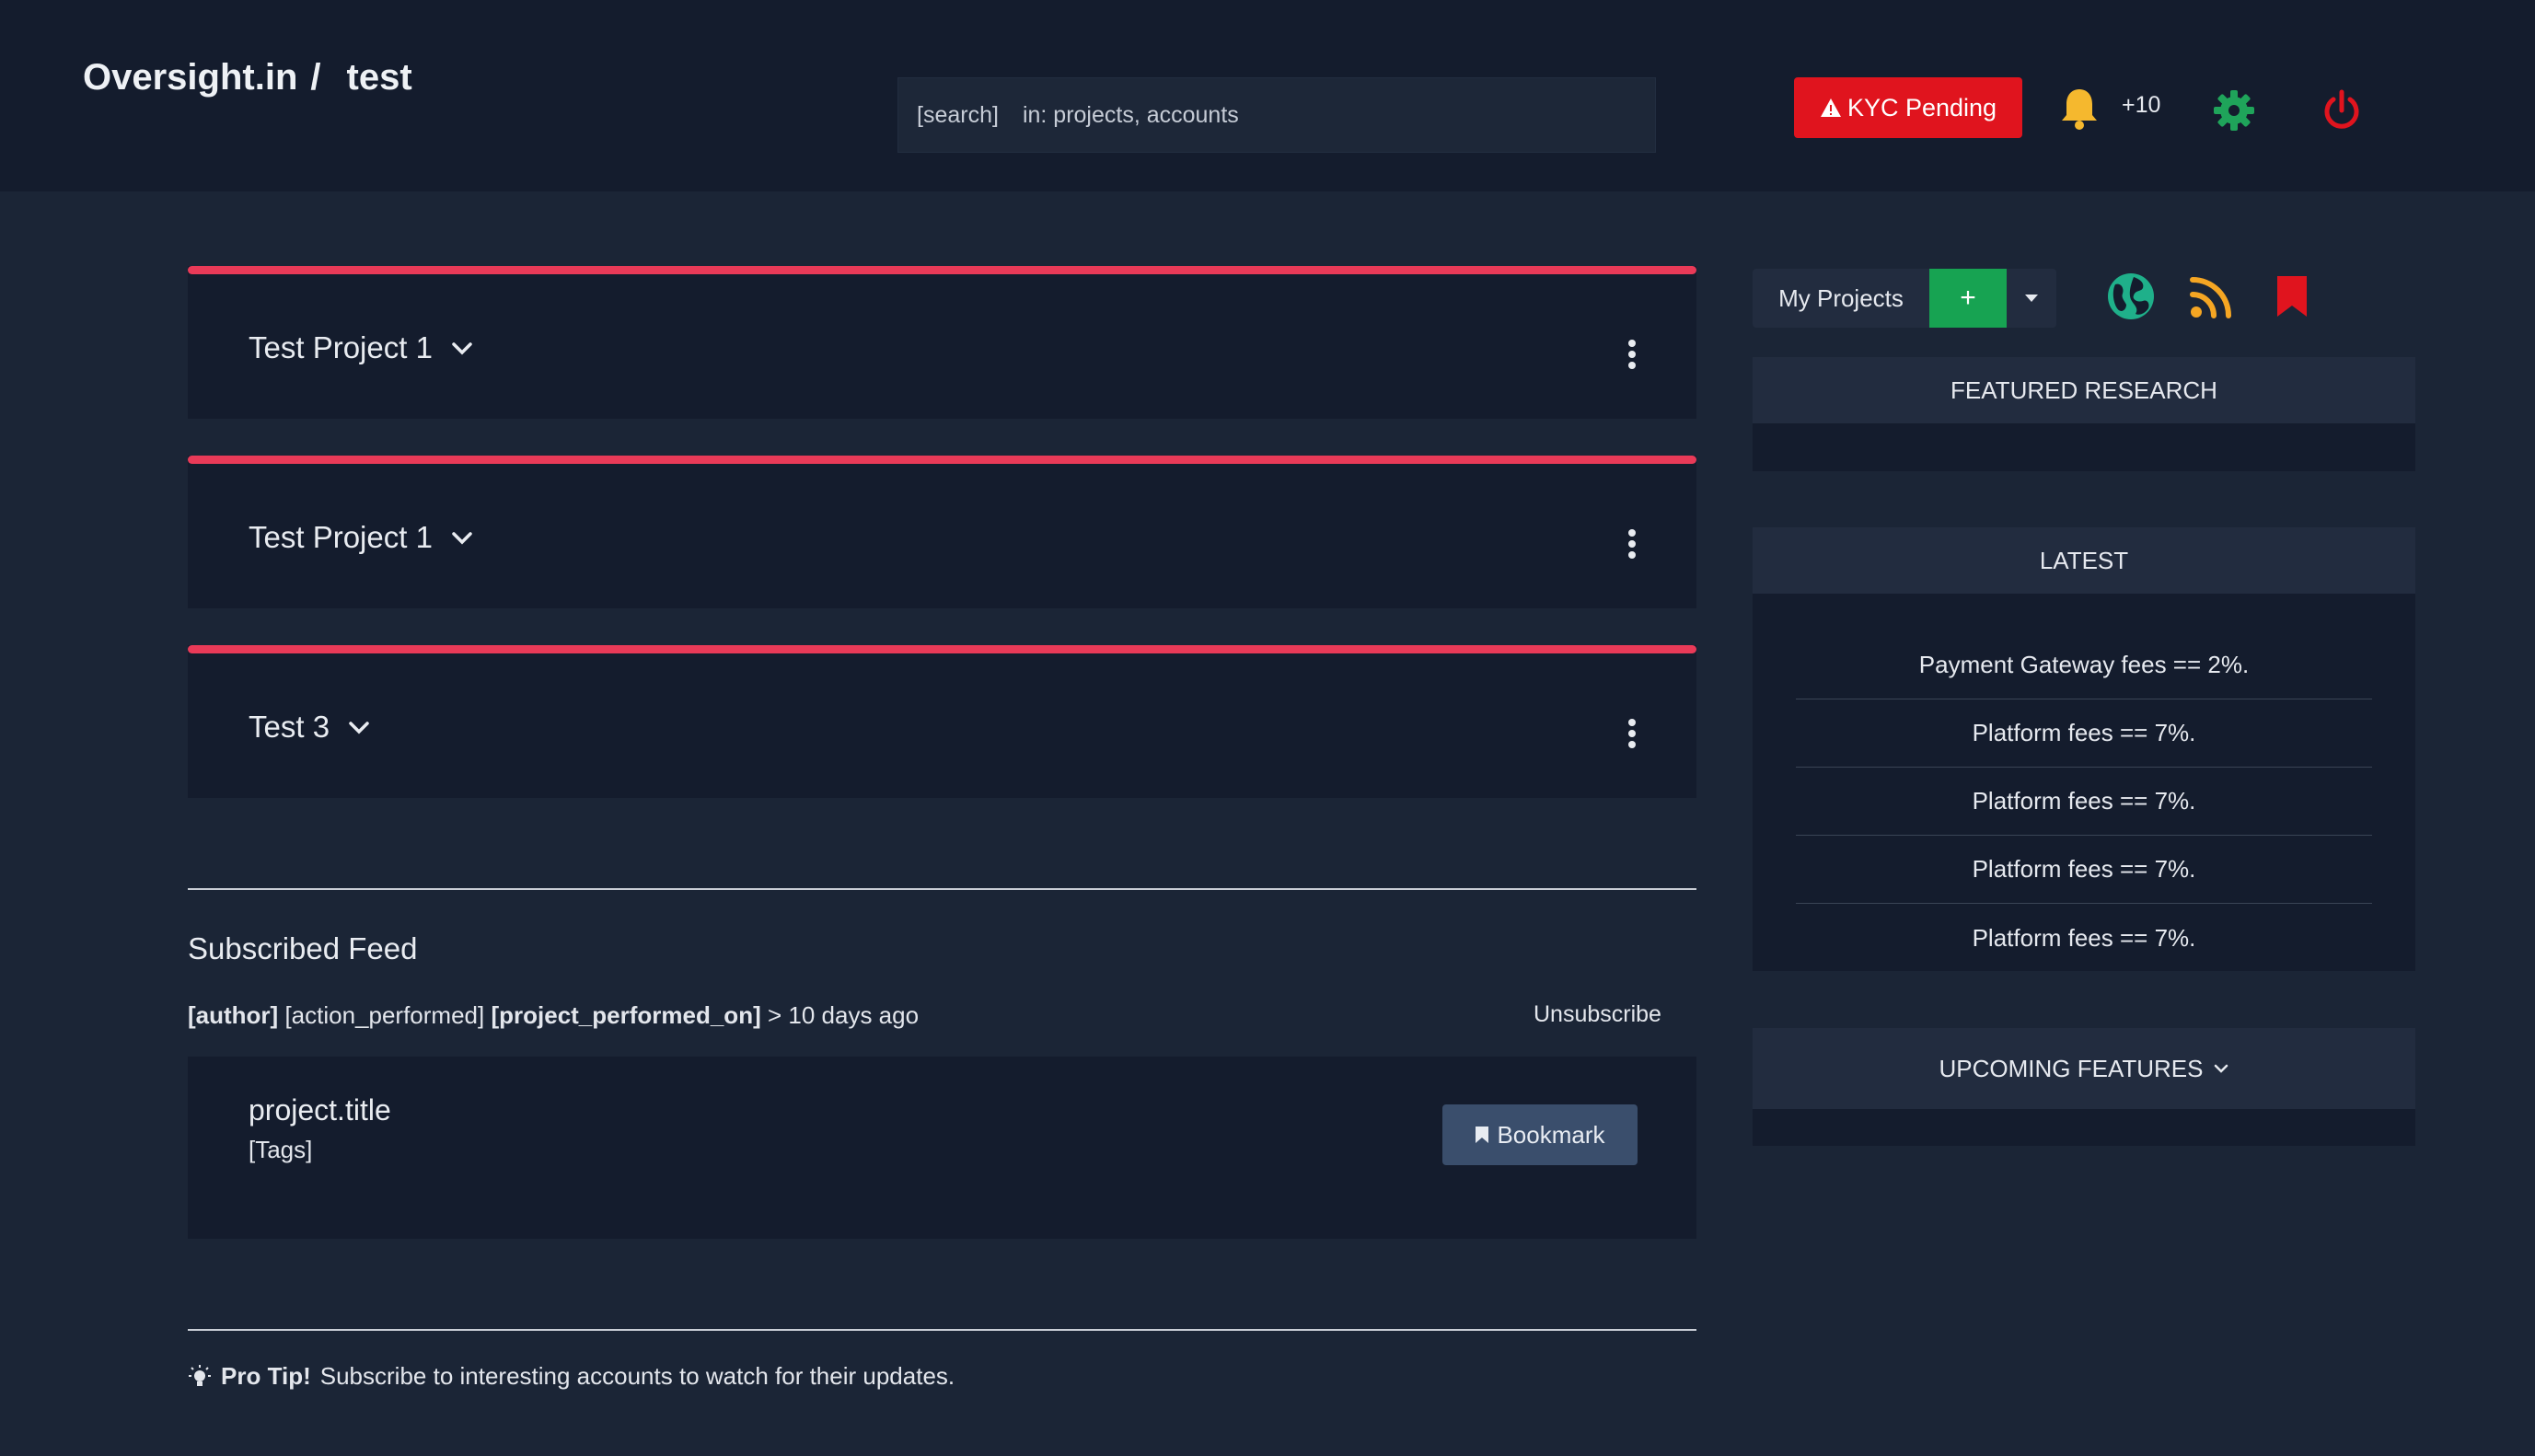  What do you see at coordinates (2084, 447) in the screenshot?
I see `featured-research-body` at bounding box center [2084, 447].